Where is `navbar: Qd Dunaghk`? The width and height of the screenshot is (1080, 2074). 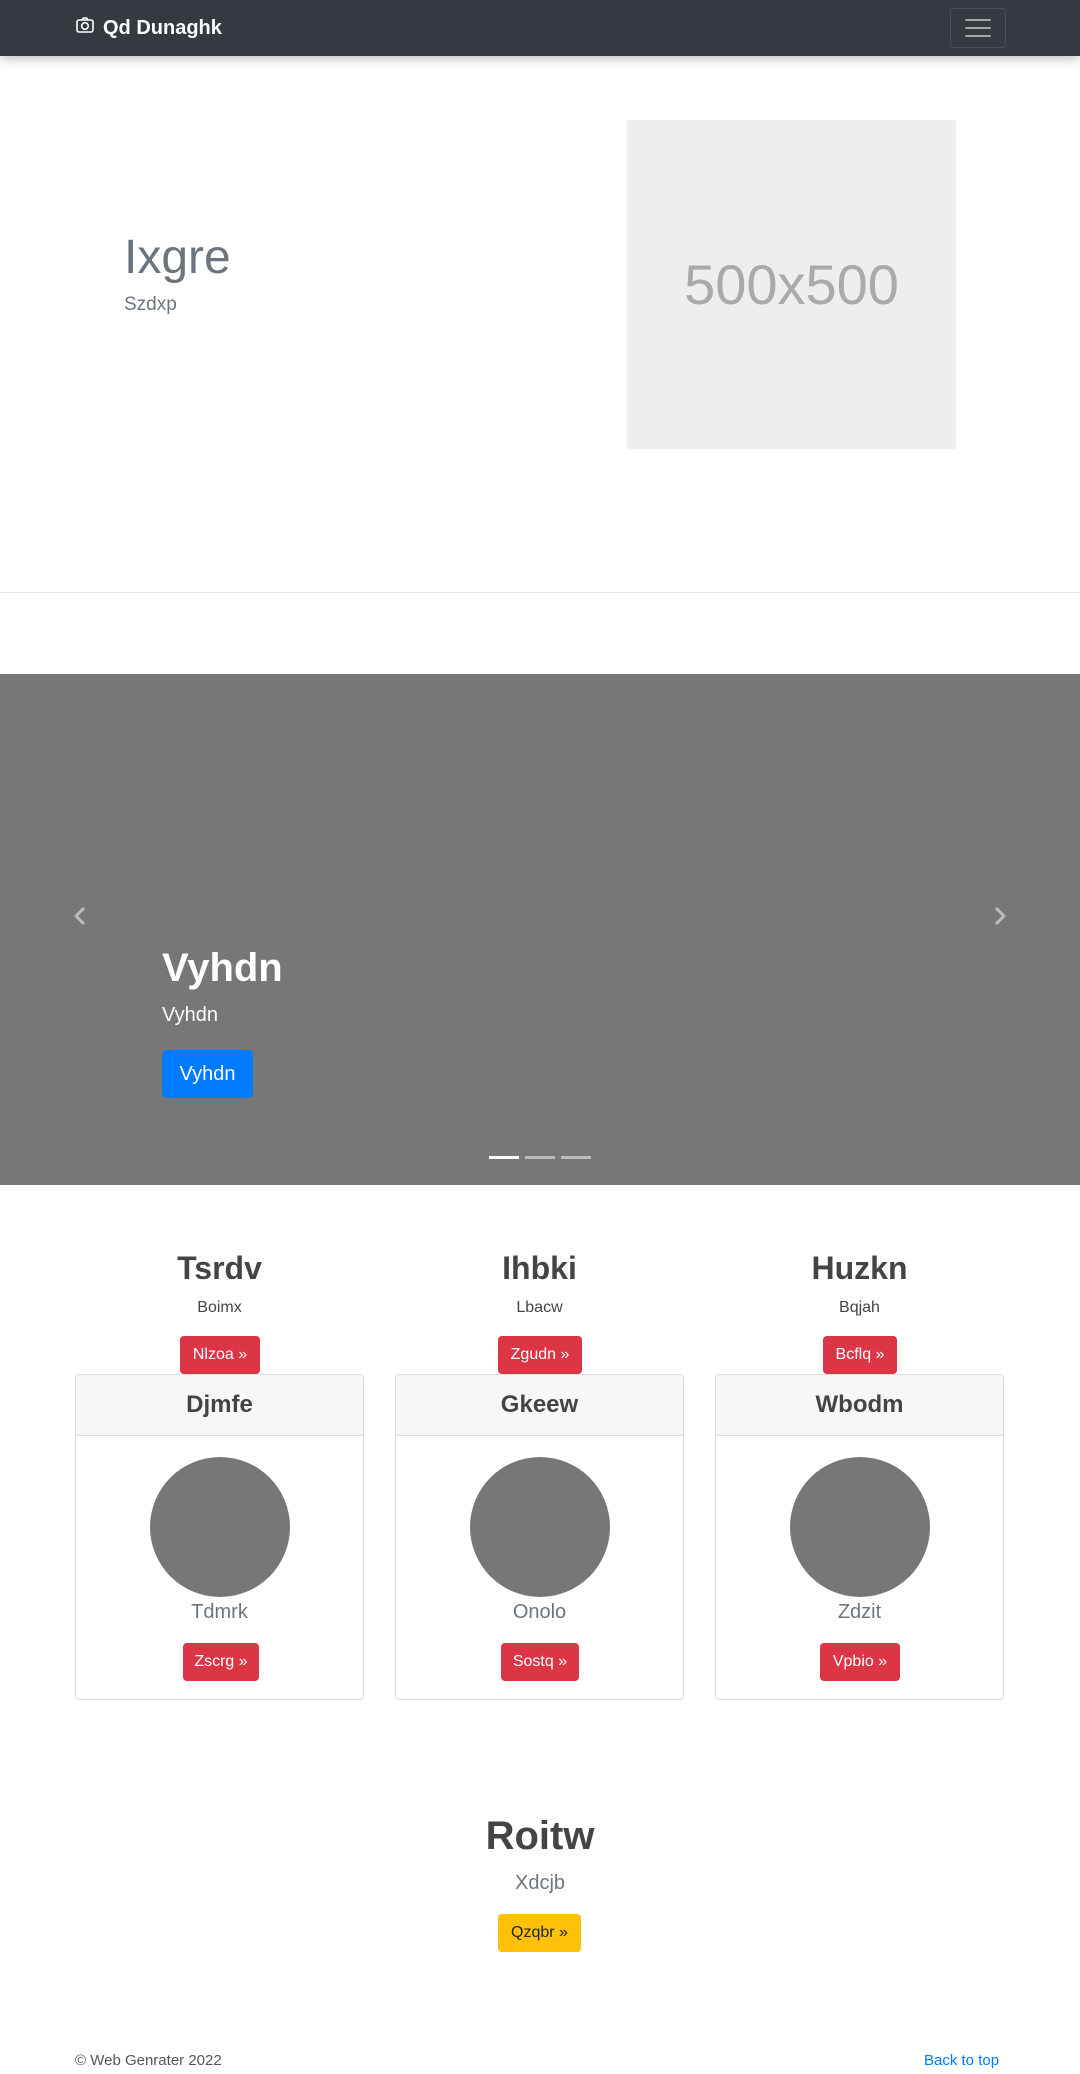 navbar: Qd Dunaghk is located at coordinates (540, 28).